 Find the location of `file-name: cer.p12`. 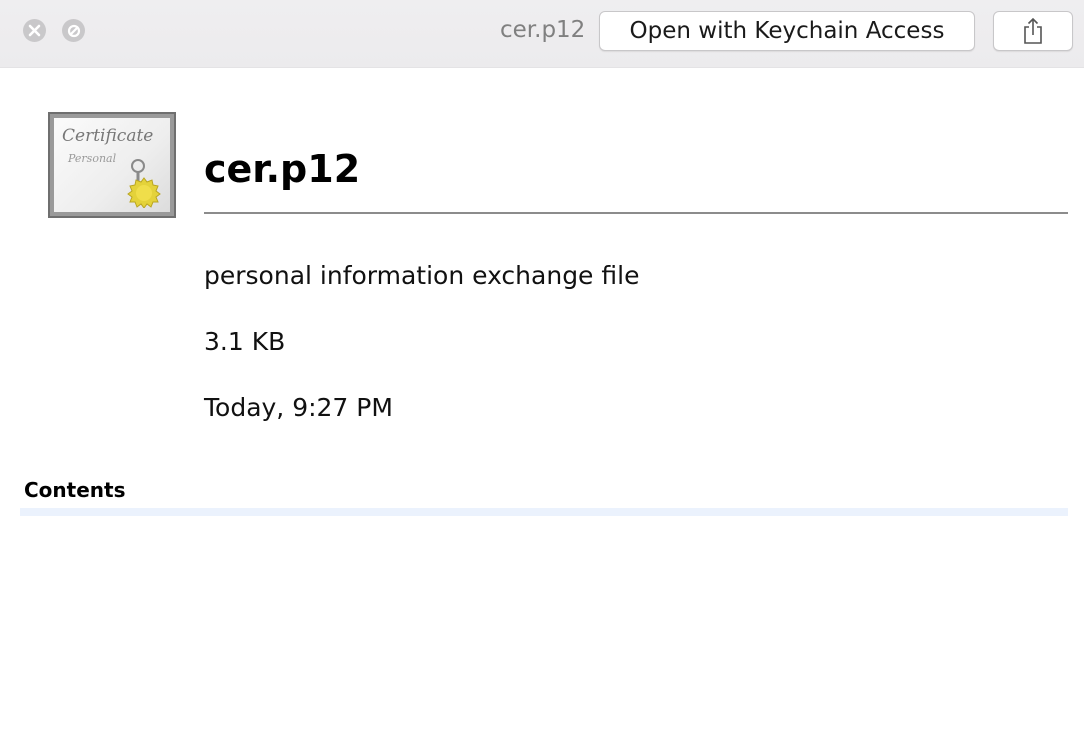

file-name: cer.p12 is located at coordinates (282, 169).